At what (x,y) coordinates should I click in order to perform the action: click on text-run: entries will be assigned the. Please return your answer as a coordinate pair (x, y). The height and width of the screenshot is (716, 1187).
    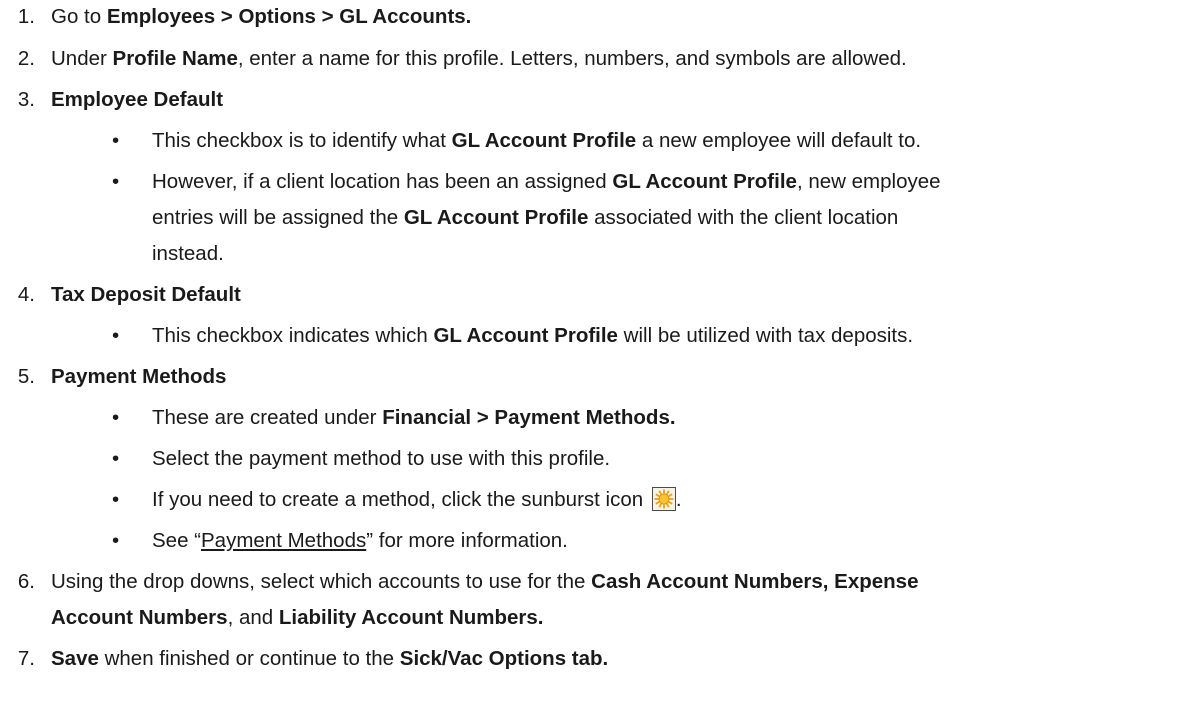
    Looking at the image, I should click on (278, 217).